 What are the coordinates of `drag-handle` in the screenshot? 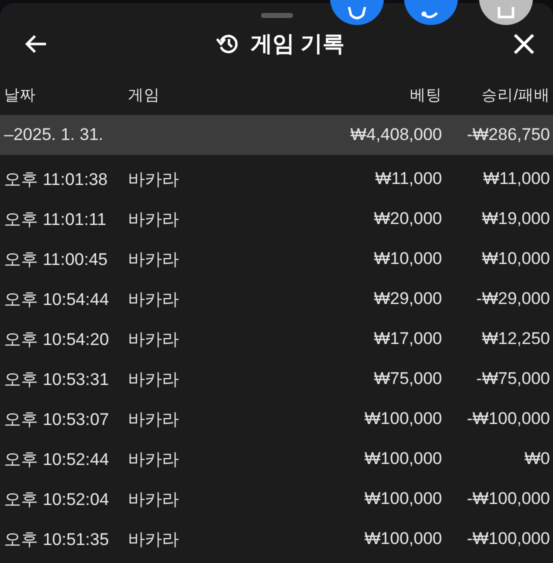 It's located at (276, 15).